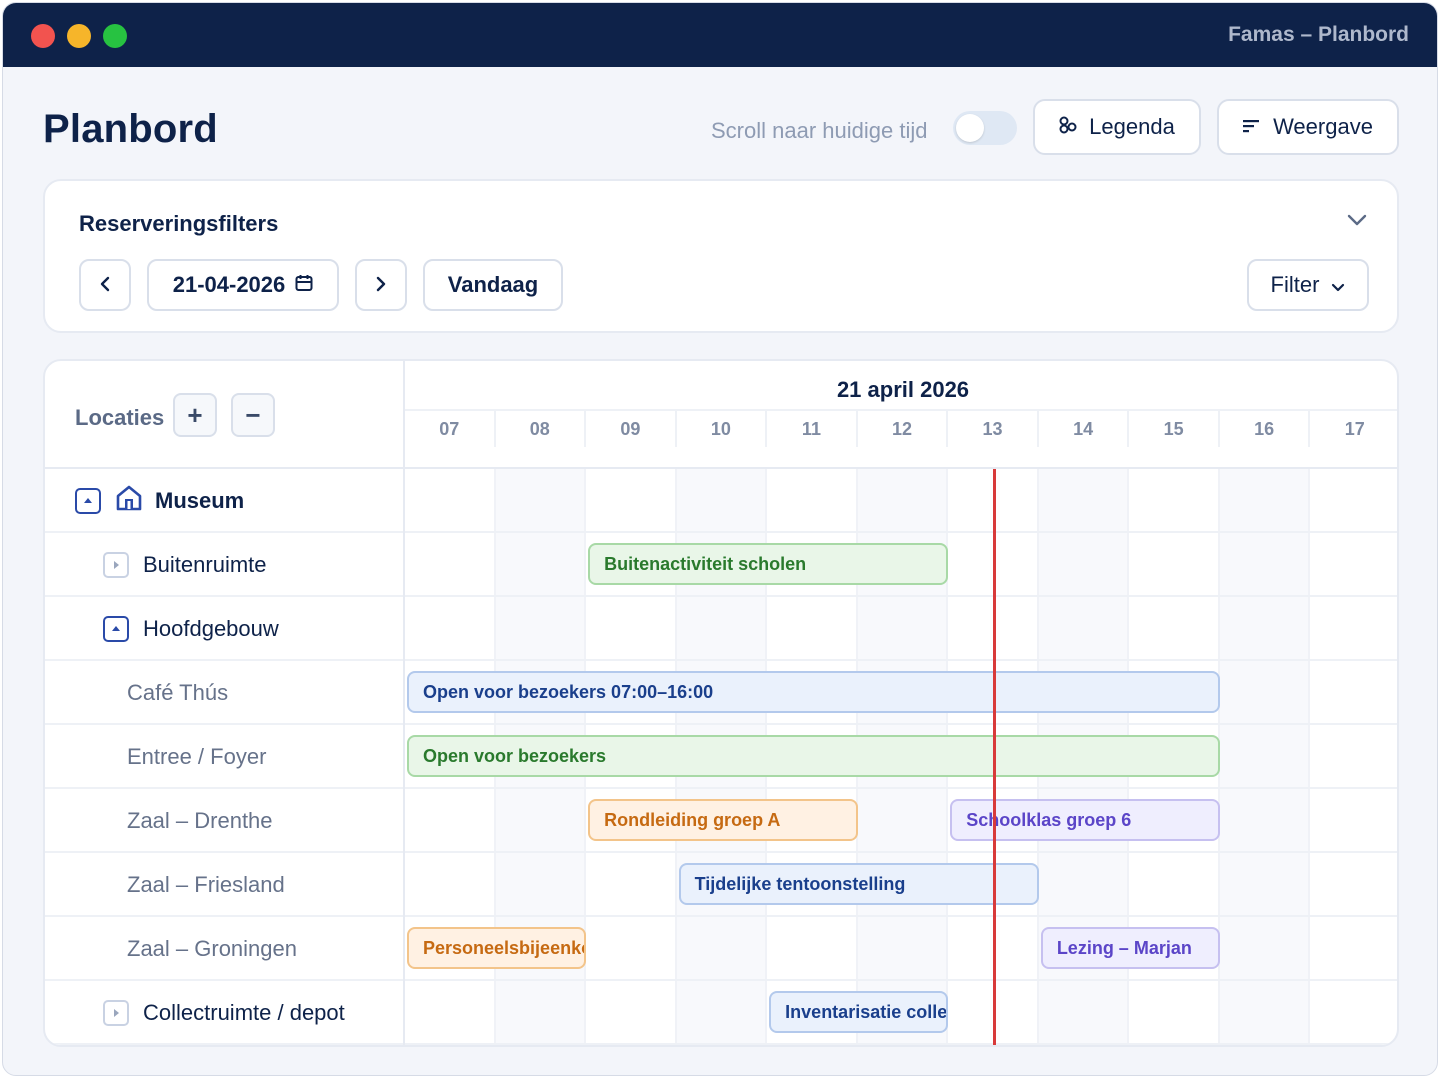  I want to click on today-button: Vandaag, so click(493, 285).